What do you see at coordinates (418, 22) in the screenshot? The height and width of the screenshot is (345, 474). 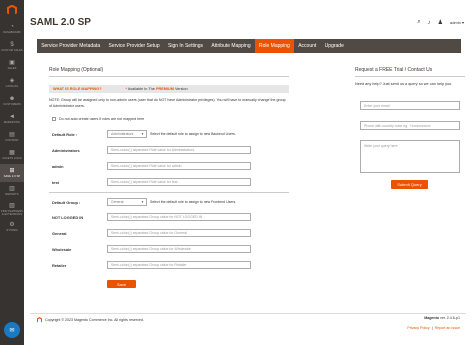 I see `search-icon: ⌕` at bounding box center [418, 22].